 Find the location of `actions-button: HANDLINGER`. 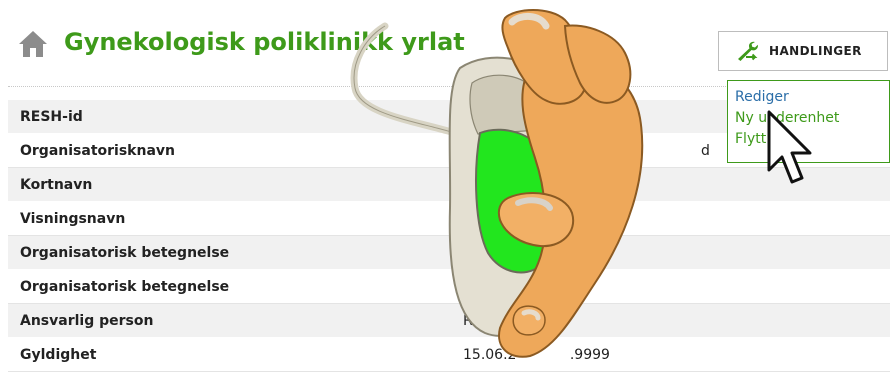

actions-button: HANDLINGER is located at coordinates (803, 51).